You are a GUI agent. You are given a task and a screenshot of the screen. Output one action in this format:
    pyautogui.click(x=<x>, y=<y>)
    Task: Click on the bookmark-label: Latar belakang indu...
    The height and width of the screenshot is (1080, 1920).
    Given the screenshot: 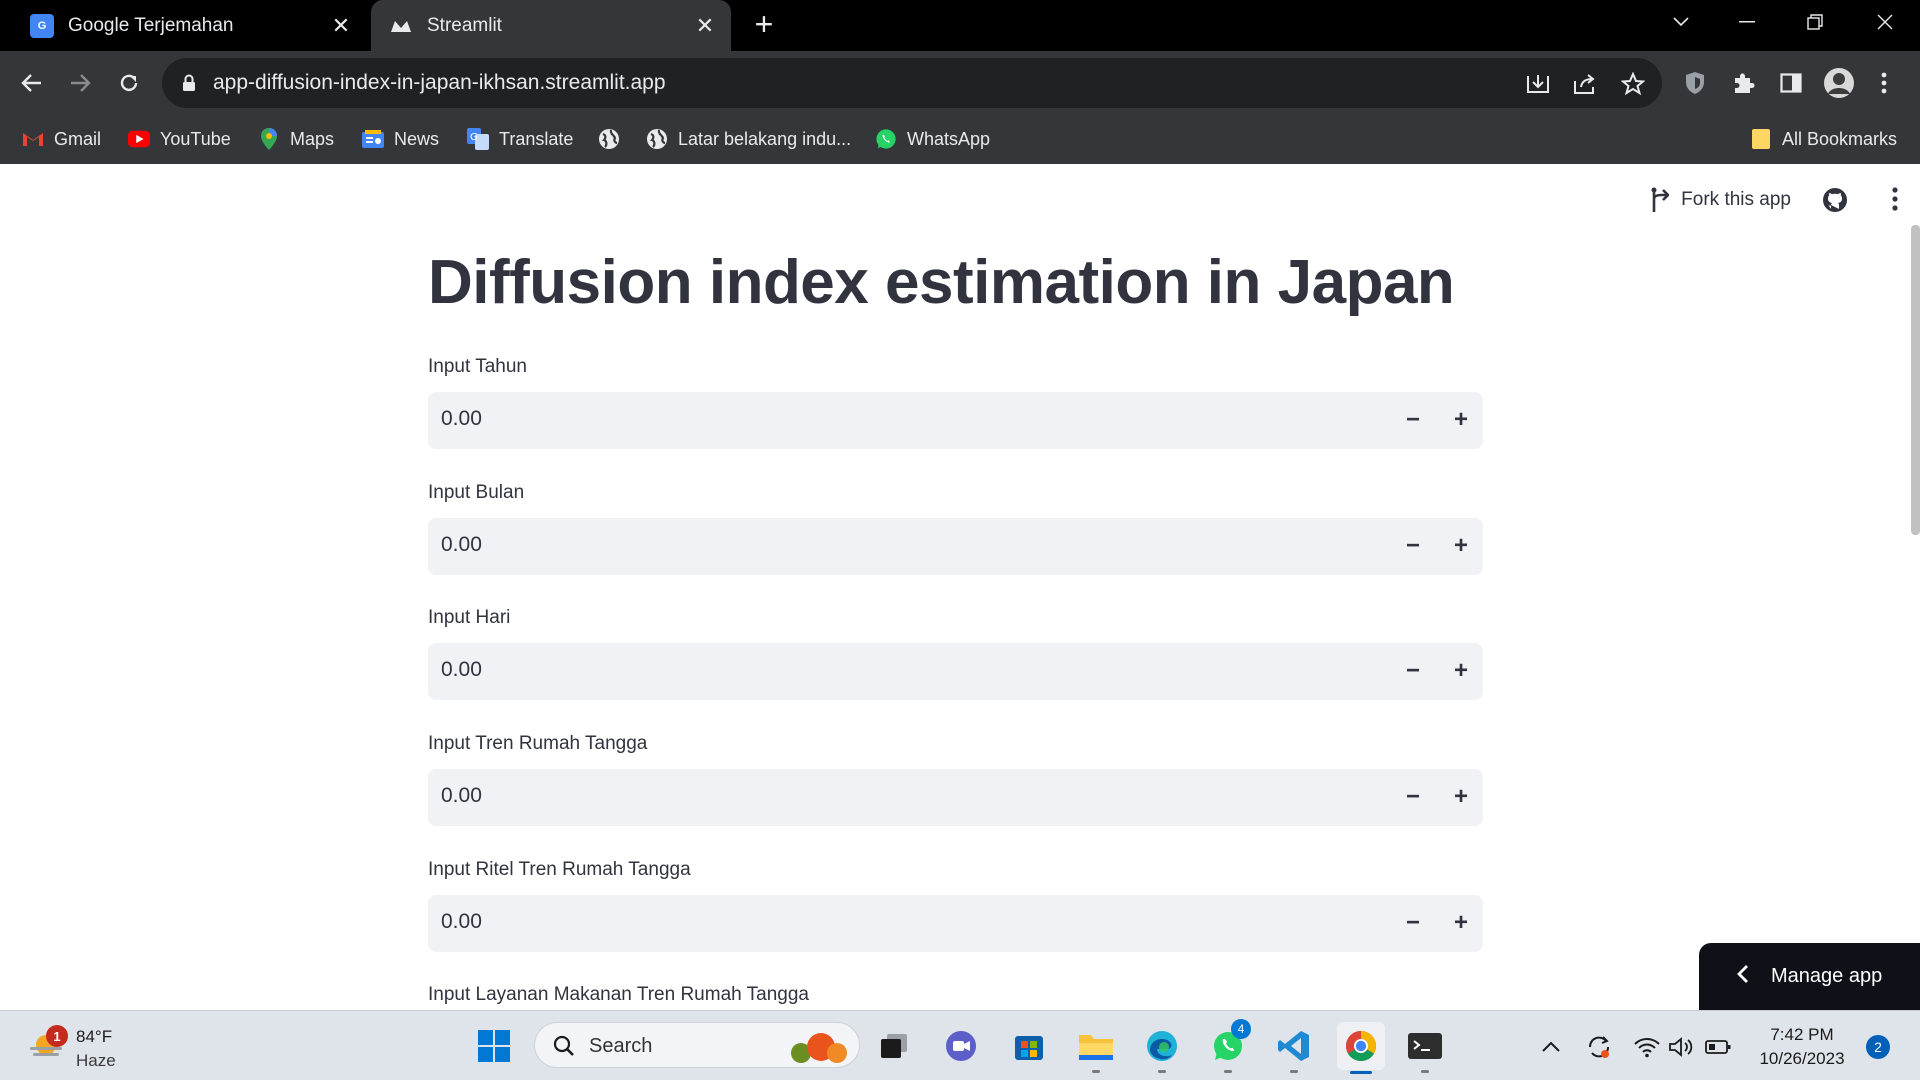 What is the action you would take?
    pyautogui.click(x=765, y=138)
    